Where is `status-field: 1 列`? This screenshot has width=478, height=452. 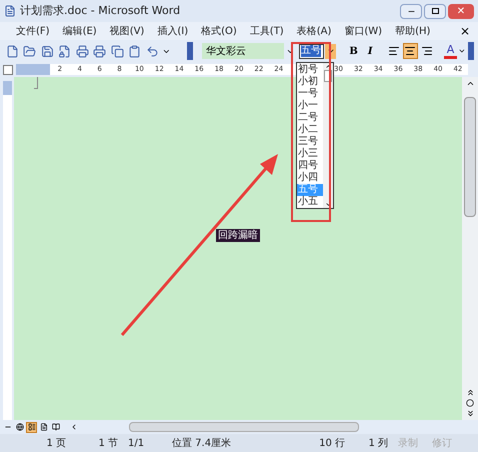
status-field: 1 列 is located at coordinates (373, 443).